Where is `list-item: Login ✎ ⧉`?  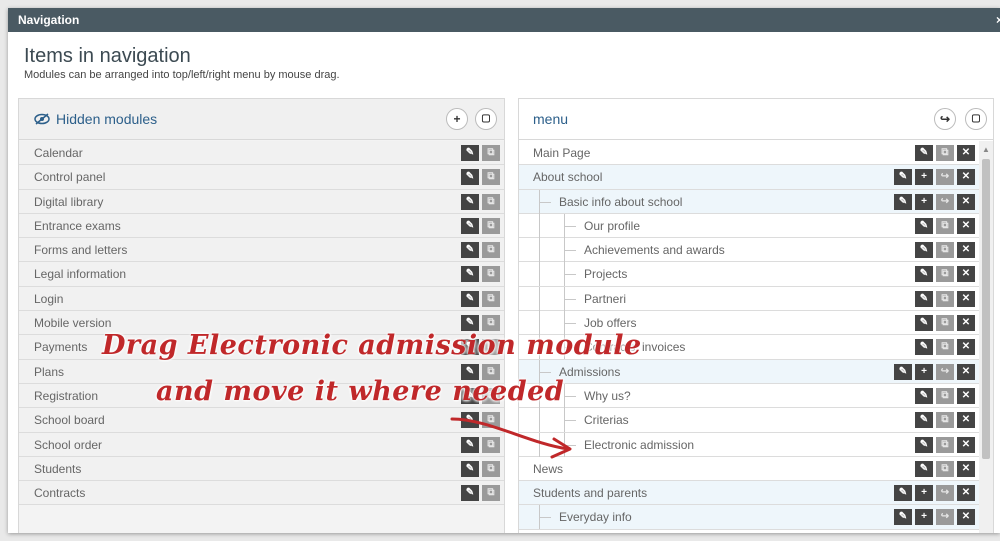 list-item: Login ✎ ⧉ is located at coordinates (261, 299).